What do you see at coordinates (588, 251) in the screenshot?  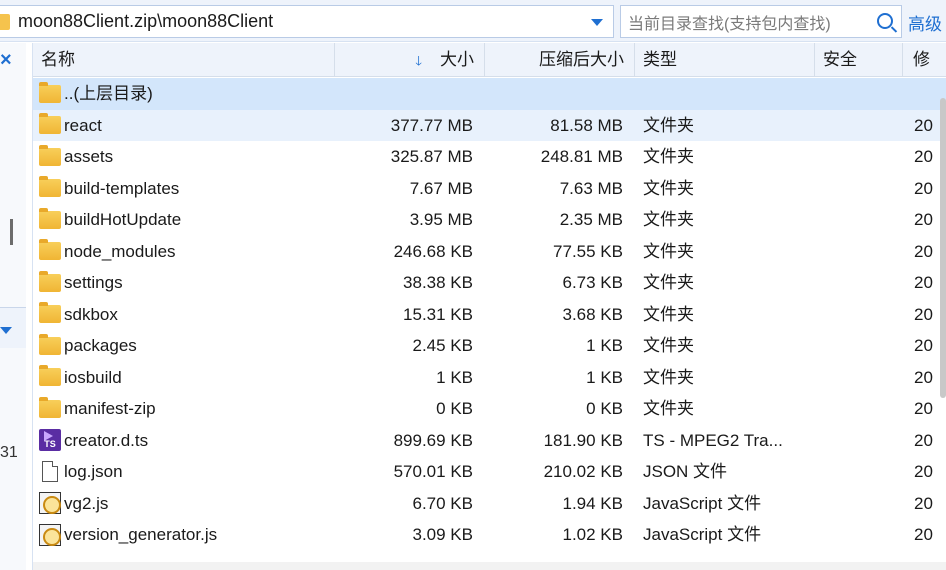 I see `compressed-size: 77.55 KB` at bounding box center [588, 251].